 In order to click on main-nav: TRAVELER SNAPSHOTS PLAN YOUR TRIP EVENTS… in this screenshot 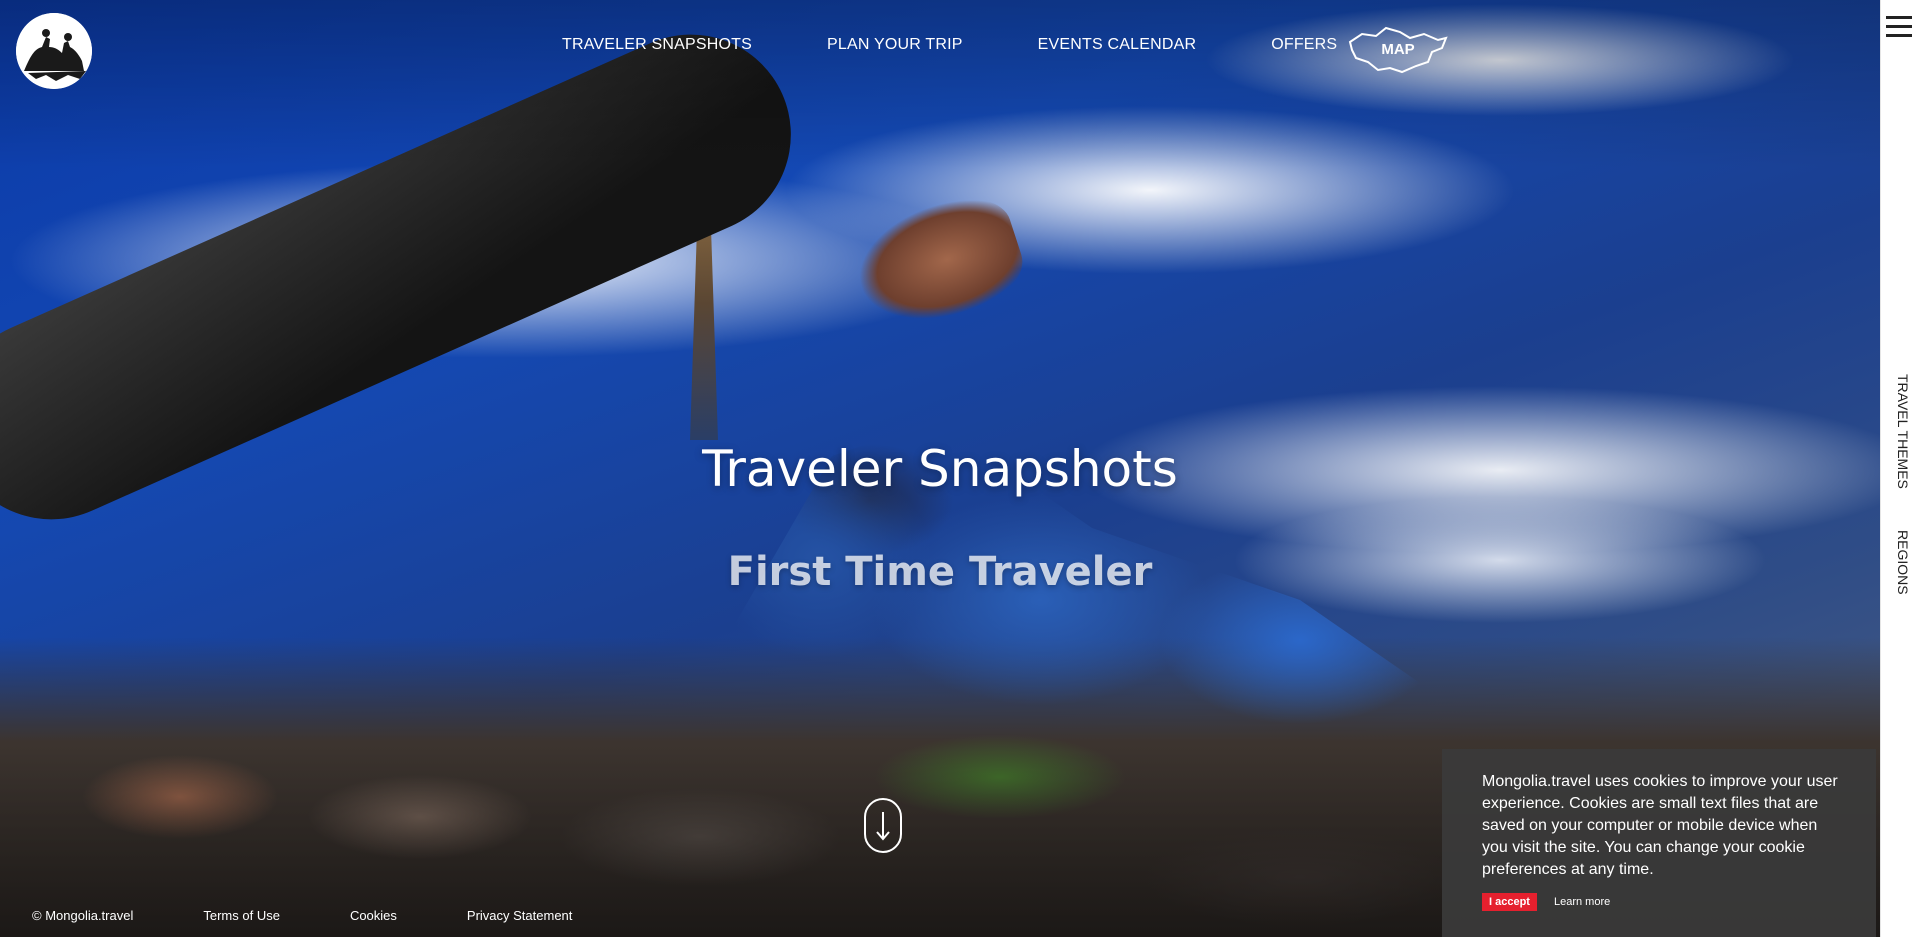, I will do `click(987, 45)`.